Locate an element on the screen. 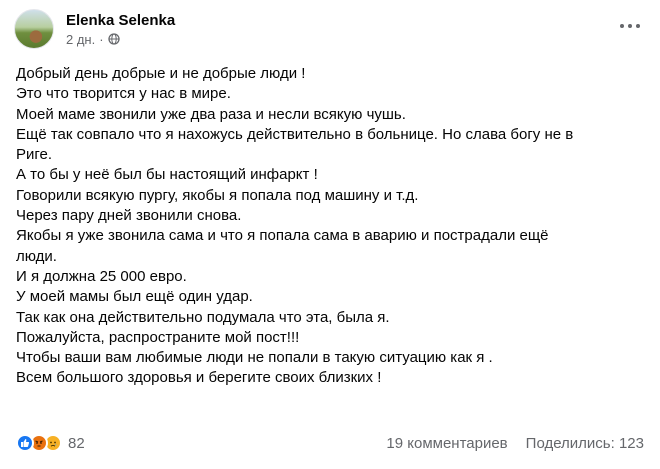  post-text-line: Риге. is located at coordinates (34, 155).